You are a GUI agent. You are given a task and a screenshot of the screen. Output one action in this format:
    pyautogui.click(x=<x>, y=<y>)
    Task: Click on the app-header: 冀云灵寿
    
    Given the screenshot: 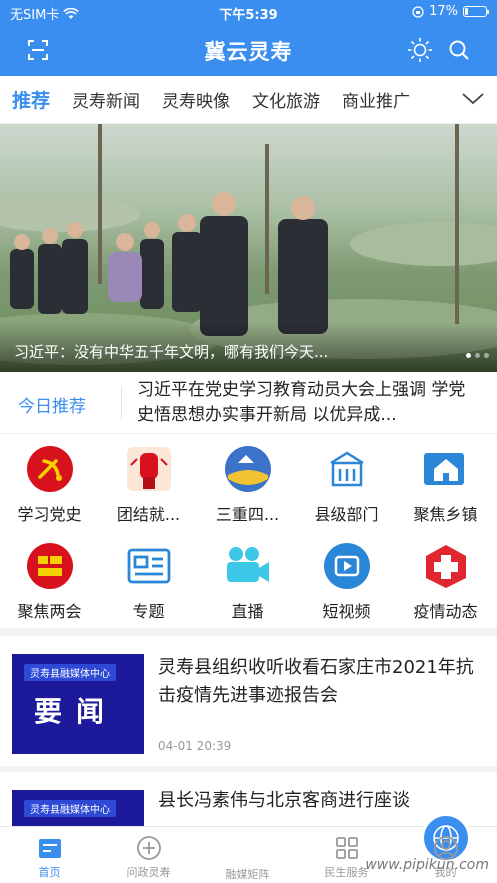 What is the action you would take?
    pyautogui.click(x=248, y=50)
    